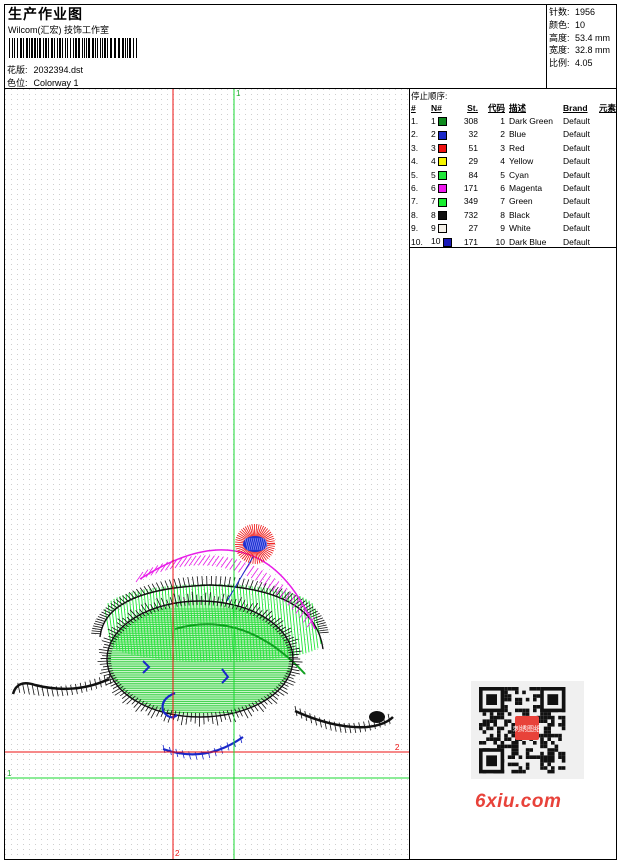 This screenshot has height=861, width=620. I want to click on col-description: 描述, so click(518, 107).